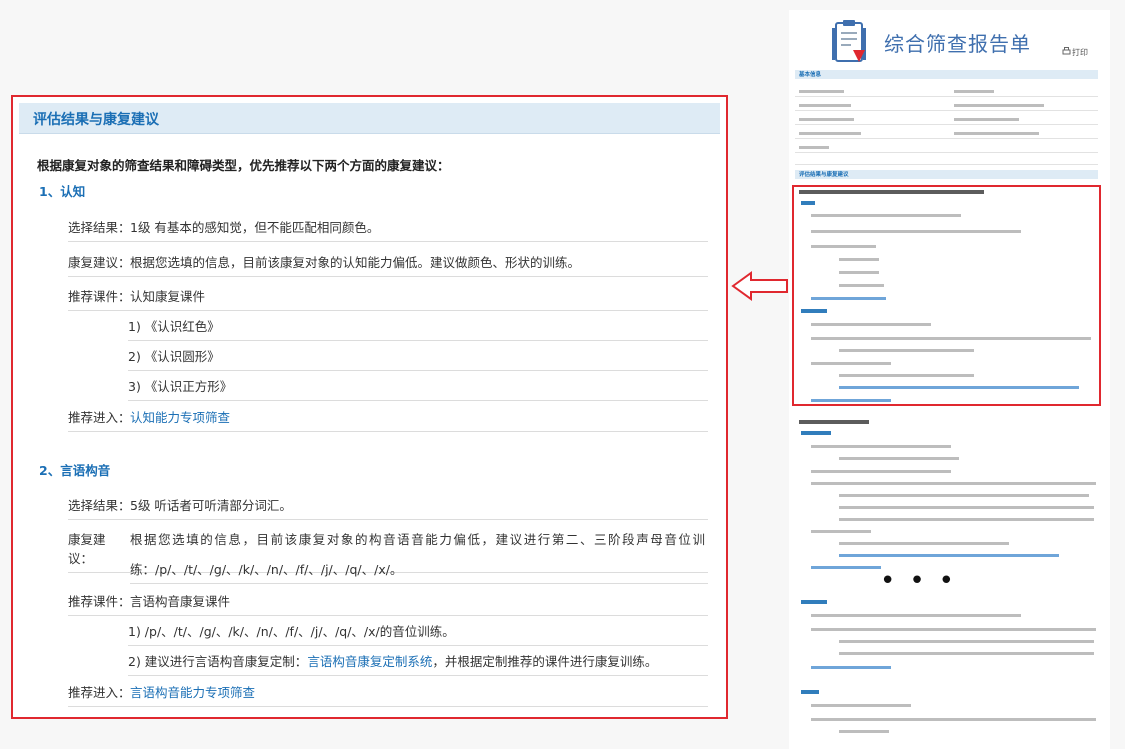 This screenshot has height=749, width=1125. Describe the element at coordinates (168, 296) in the screenshot. I see `course-value: 认知康复课件` at that location.